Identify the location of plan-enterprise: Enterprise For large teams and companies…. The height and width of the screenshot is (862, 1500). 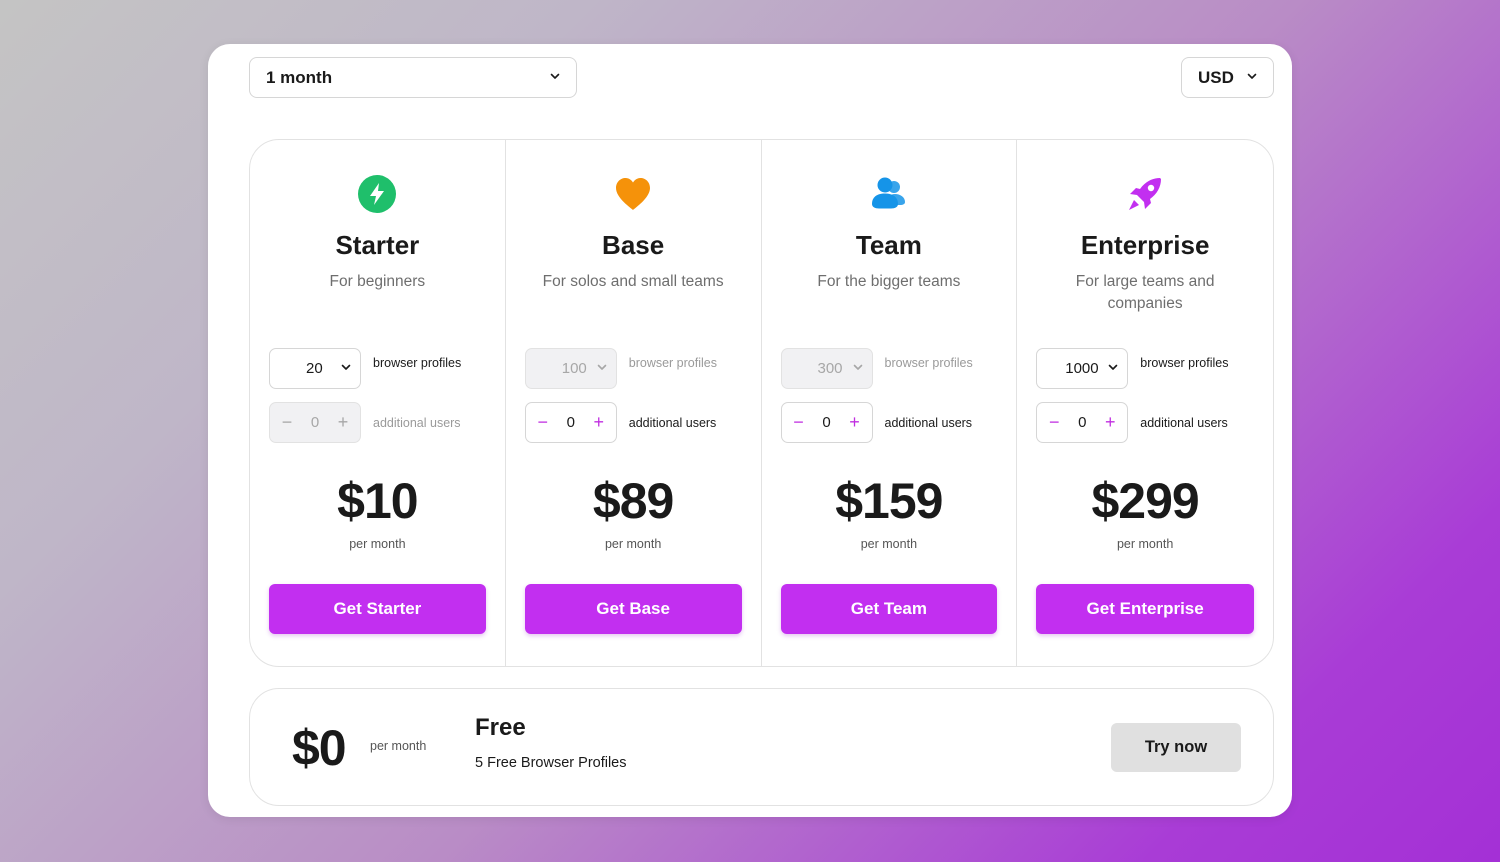
(1145, 403).